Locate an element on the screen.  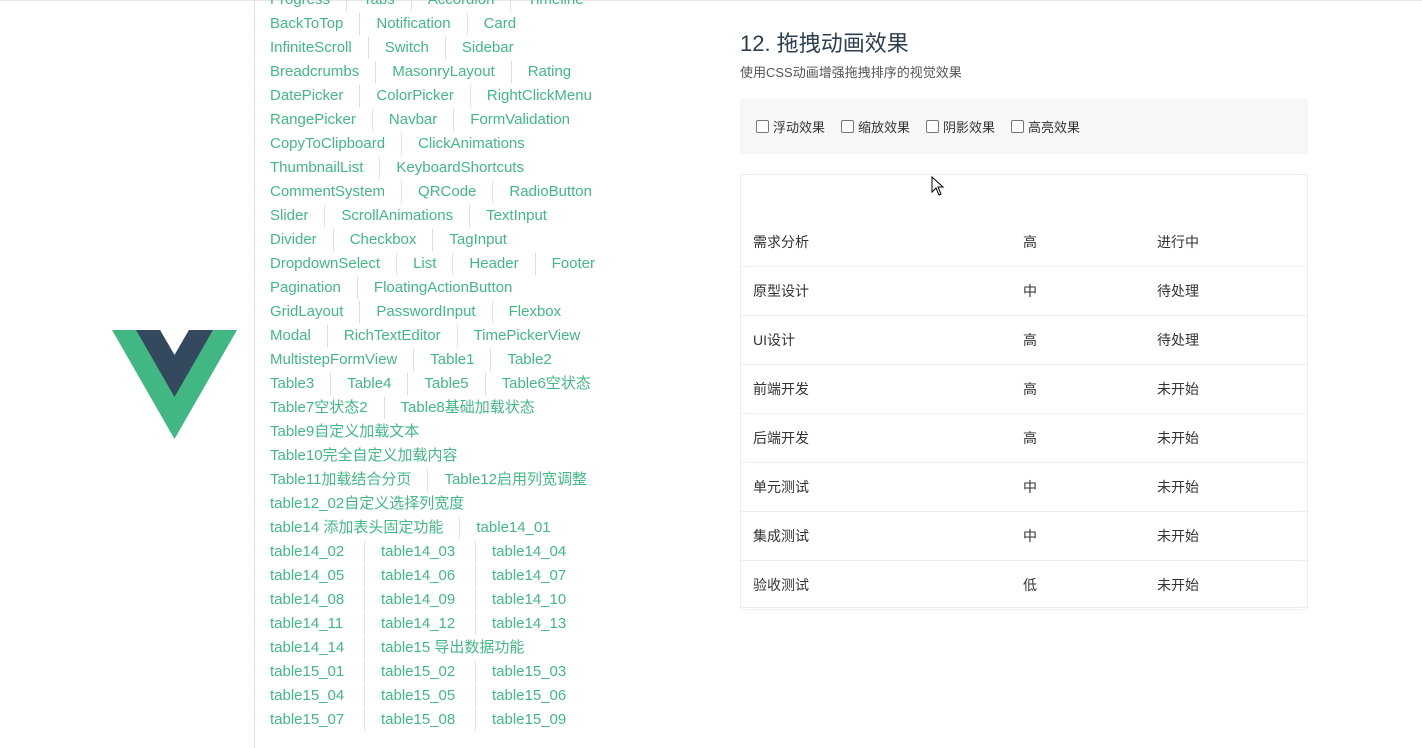
nav-link: InfiniteScroll is located at coordinates (311, 48).